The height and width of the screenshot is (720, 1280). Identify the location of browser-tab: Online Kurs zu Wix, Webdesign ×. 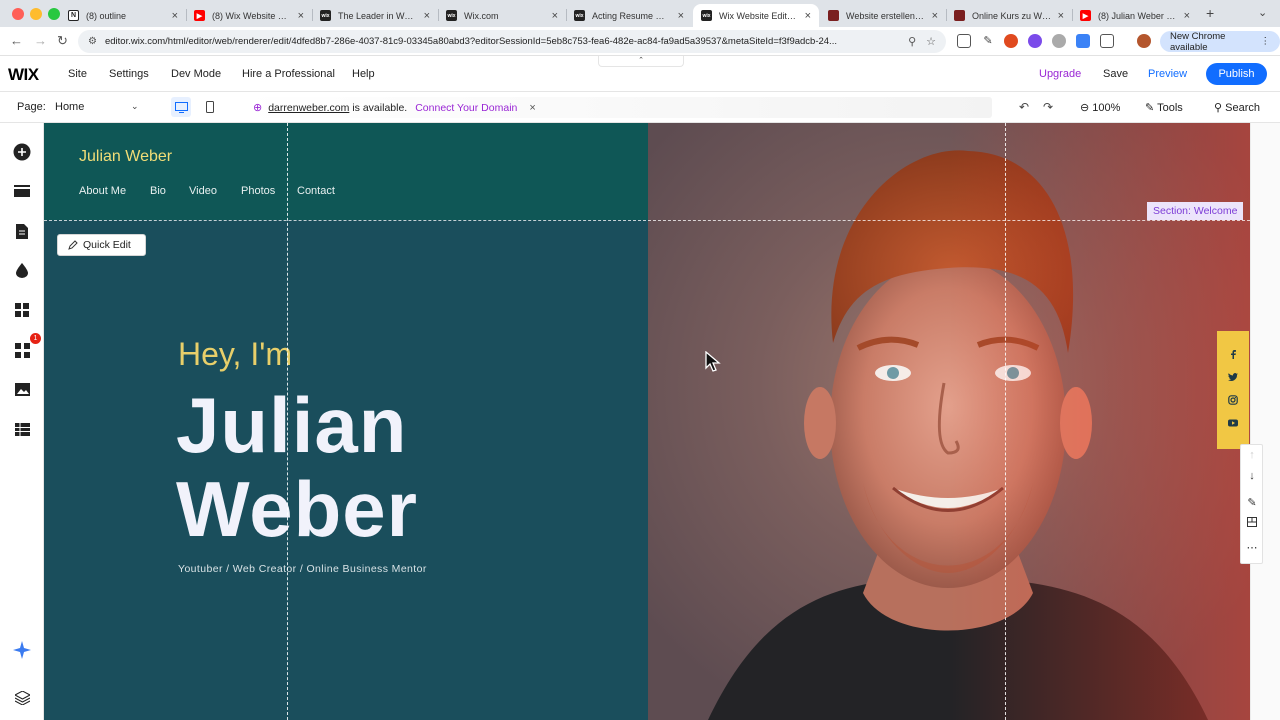
(1009, 15).